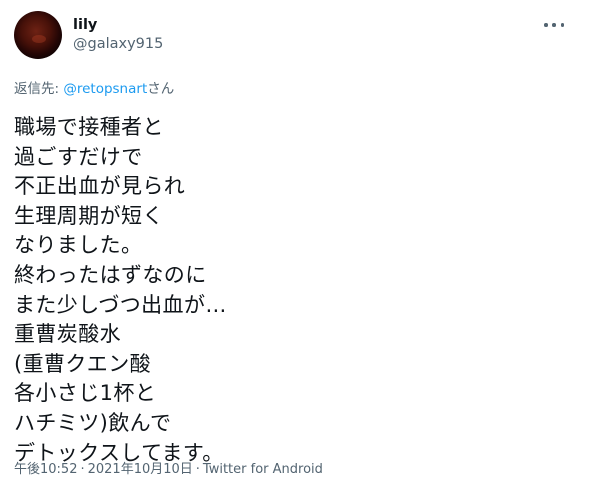 The width and height of the screenshot is (590, 489). What do you see at coordinates (100, 186) in the screenshot?
I see `tweet-text-line: 不正出血が見られ` at bounding box center [100, 186].